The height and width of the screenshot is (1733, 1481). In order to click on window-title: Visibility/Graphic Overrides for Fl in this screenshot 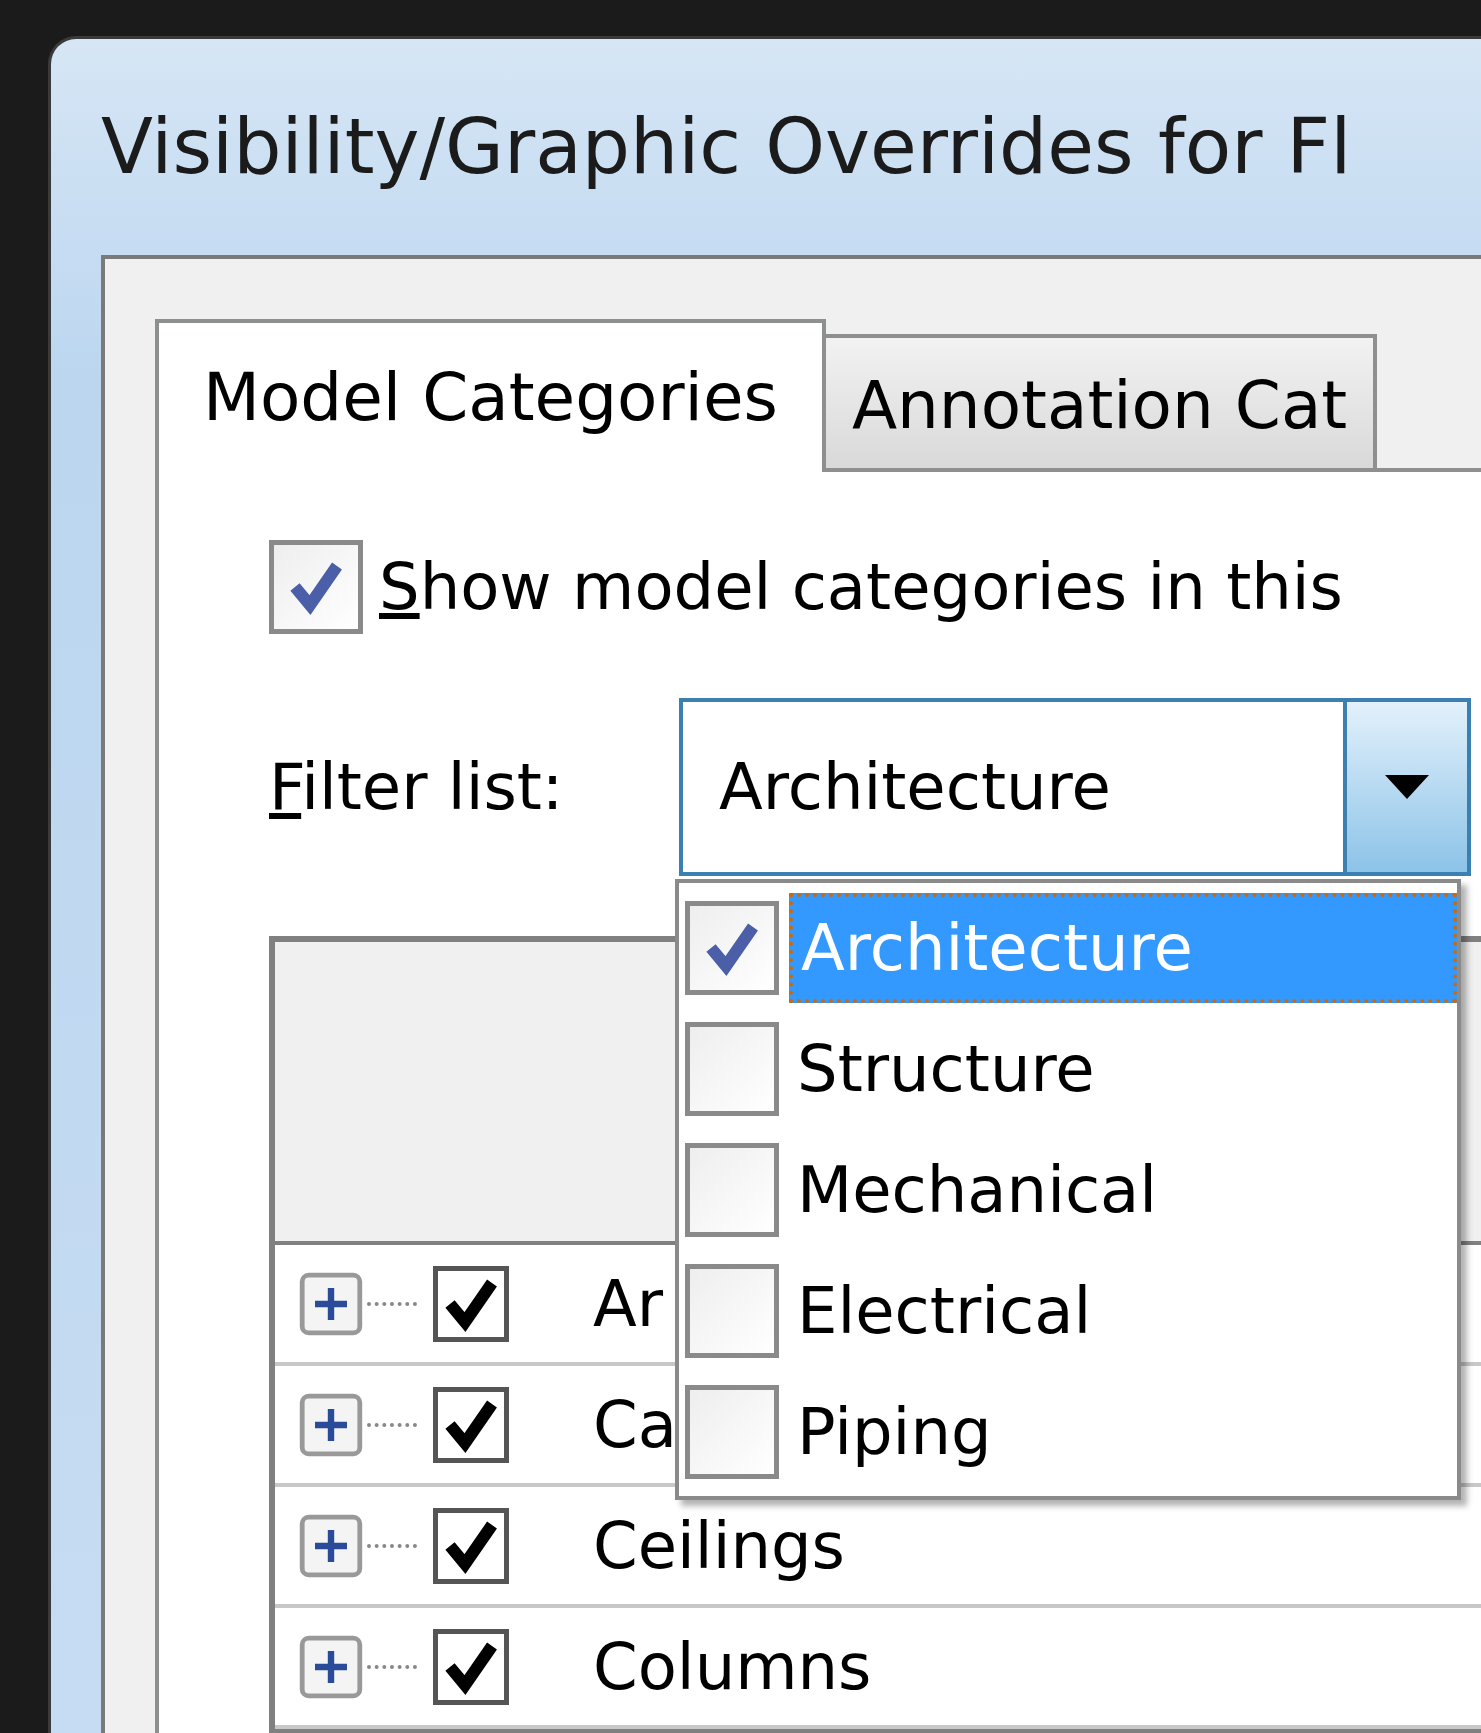, I will do `click(726, 147)`.